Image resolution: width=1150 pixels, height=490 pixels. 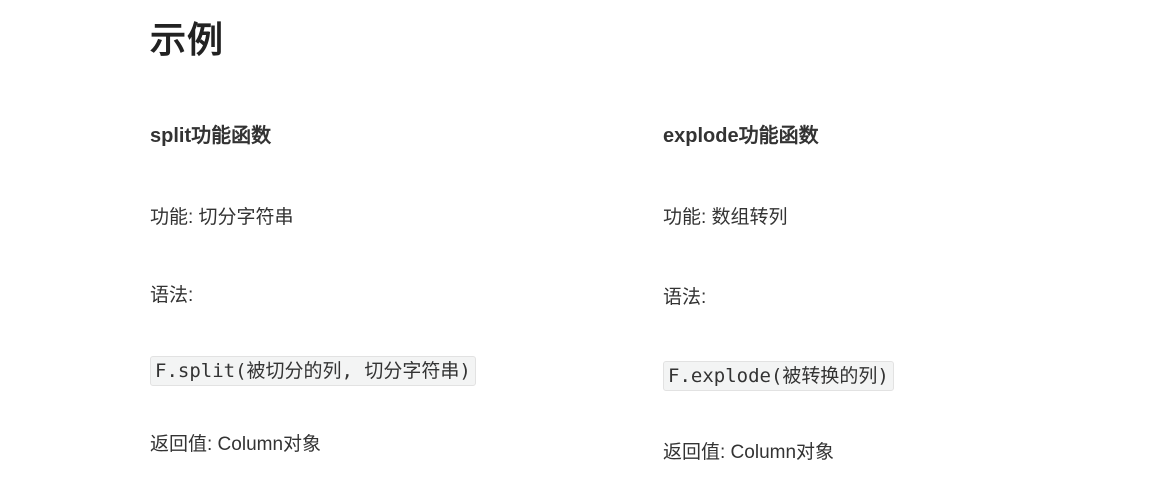 What do you see at coordinates (741, 136) in the screenshot?
I see `explode-heading: explode功能函数` at bounding box center [741, 136].